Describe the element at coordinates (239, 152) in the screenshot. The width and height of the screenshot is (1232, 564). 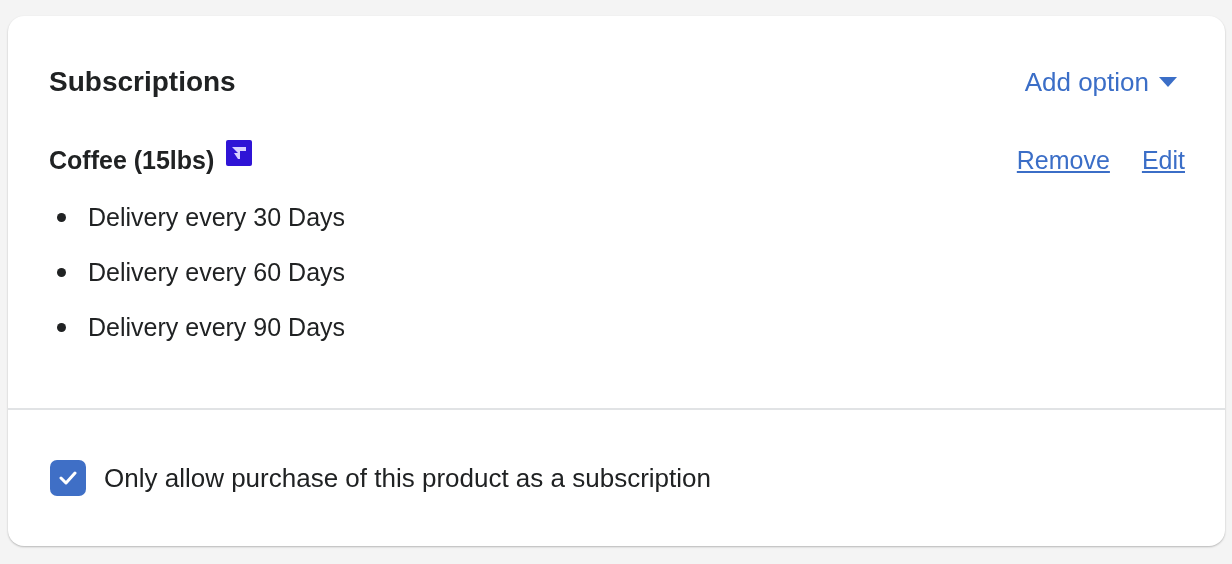
I see `app-logo-icon` at that location.